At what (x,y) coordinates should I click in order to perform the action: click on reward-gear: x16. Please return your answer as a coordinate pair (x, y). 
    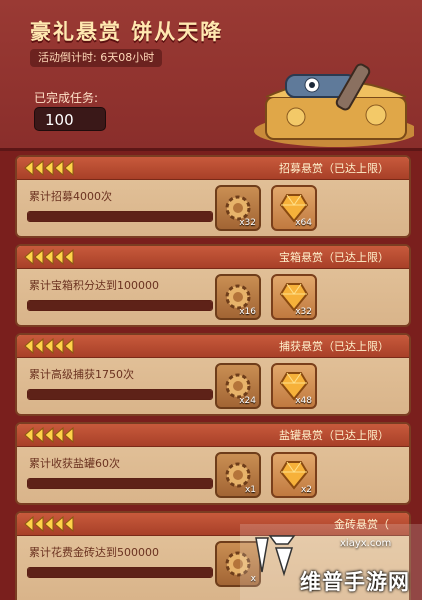
    Looking at the image, I should click on (238, 297).